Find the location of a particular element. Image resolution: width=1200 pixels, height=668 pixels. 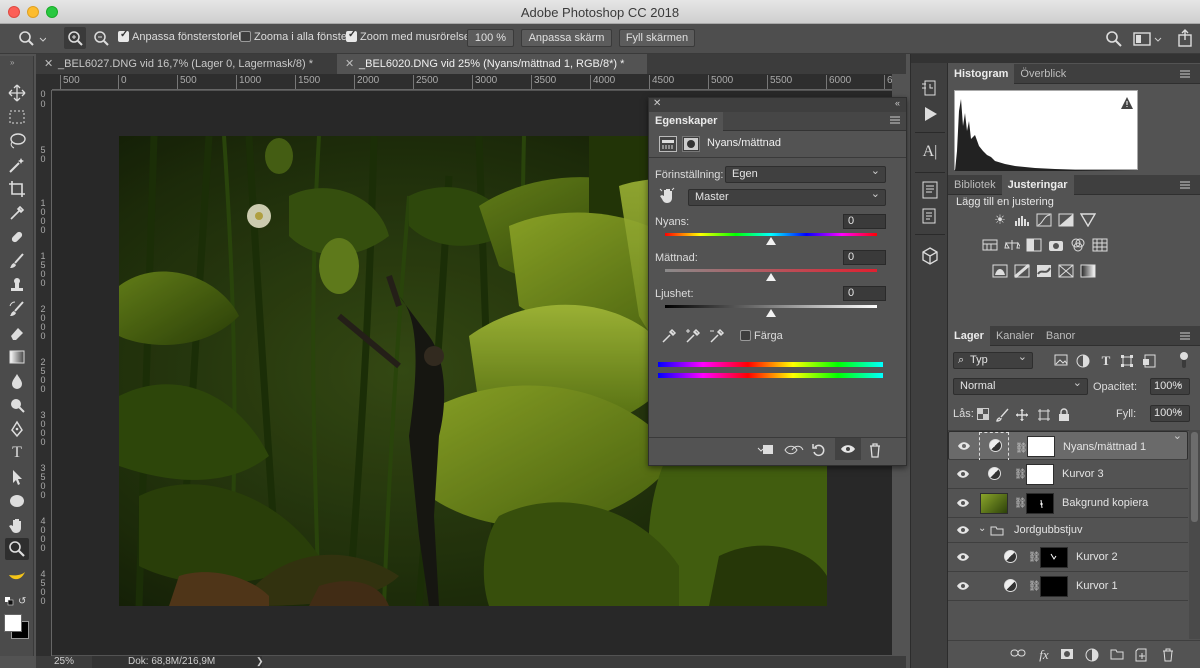

document-size: Dok: 68,8M/216,9M is located at coordinates (177, 662).